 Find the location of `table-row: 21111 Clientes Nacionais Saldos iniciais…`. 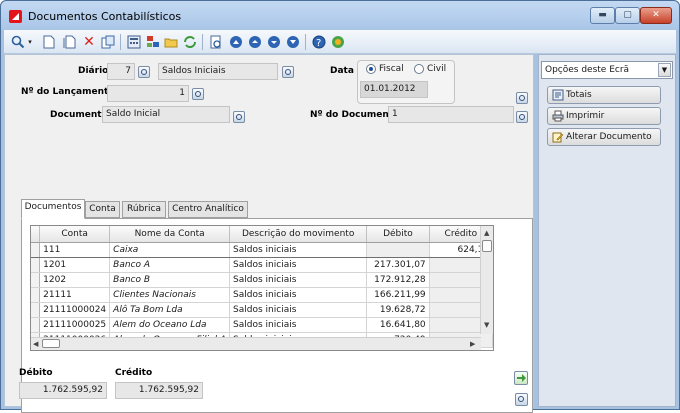

table-row: 21111 Clientes Nacionais Saldos iniciais… is located at coordinates (262, 295).